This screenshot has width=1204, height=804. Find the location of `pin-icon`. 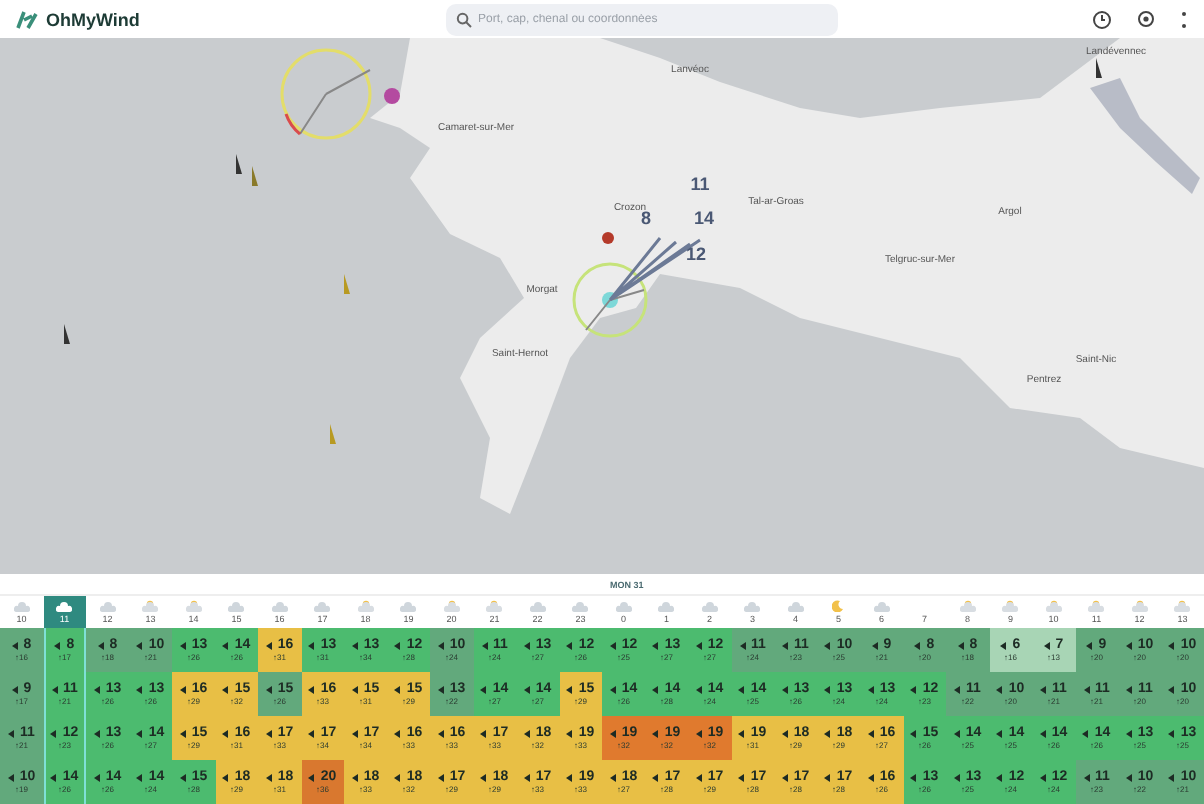

pin-icon is located at coordinates (1146, 19).